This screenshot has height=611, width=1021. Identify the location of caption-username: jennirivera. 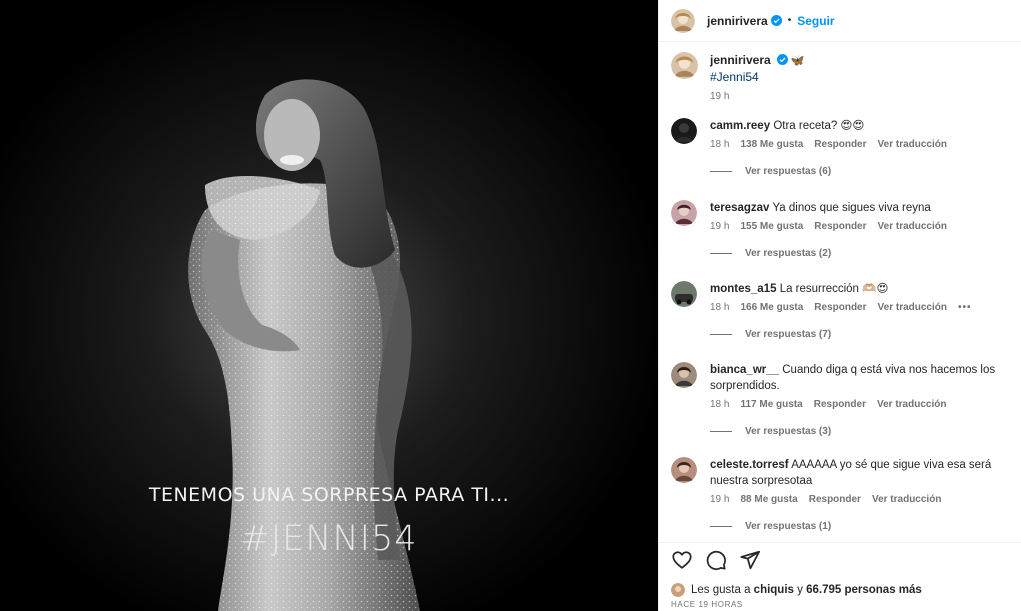
(740, 60).